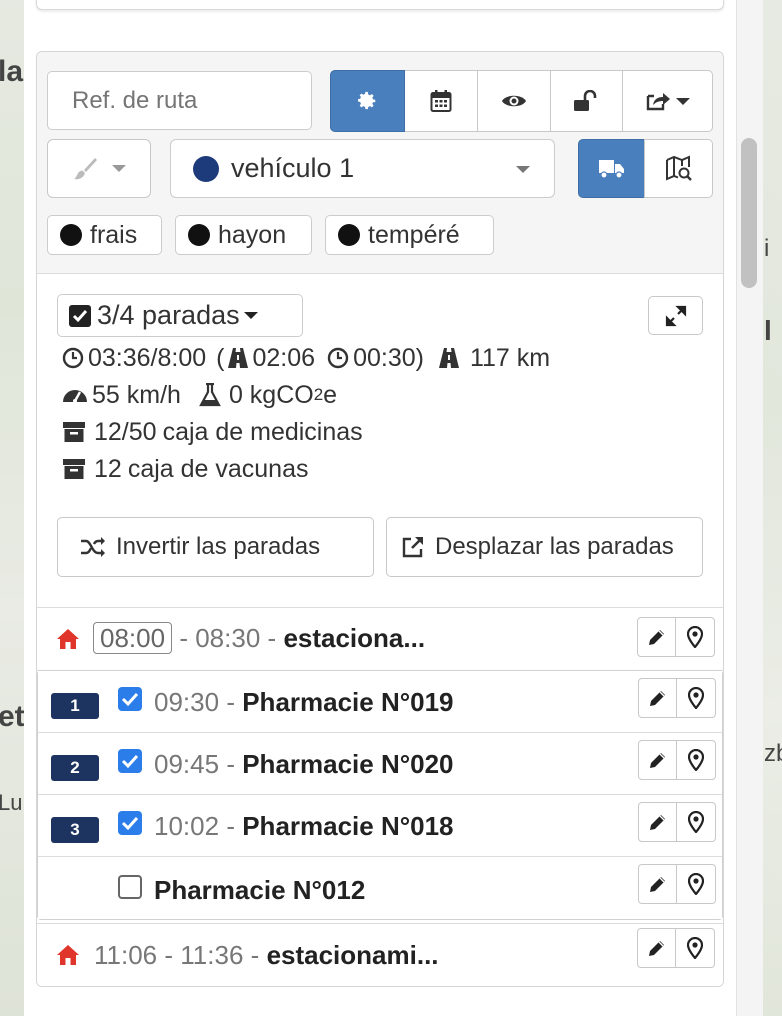  I want to click on route-speed-line: 55 km/h 0 kgCO 2 e, so click(382, 395).